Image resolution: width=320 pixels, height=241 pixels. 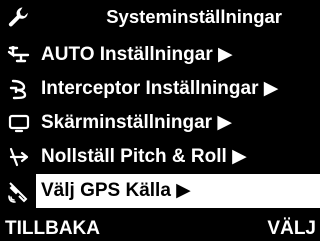 I want to click on menu-item-label: Nollställ Pitch & Roll ▶, so click(x=144, y=156).